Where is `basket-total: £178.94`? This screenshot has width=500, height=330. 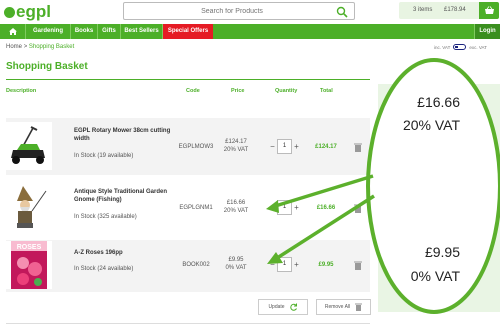
basket-total: £178.94 is located at coordinates (455, 10).